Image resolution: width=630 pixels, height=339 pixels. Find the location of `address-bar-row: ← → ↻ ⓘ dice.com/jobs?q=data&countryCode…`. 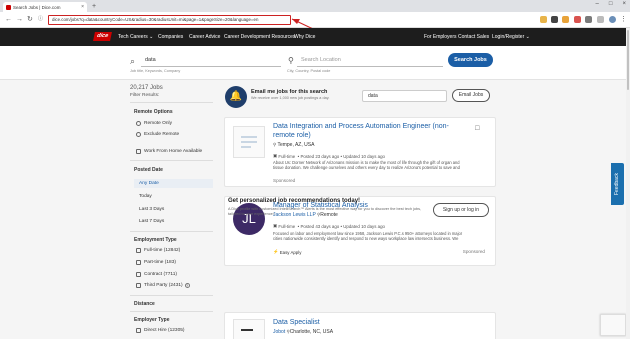

address-bar-row: ← → ↻ ⓘ dice.com/jobs?q=data&countryCode… is located at coordinates (315, 20).